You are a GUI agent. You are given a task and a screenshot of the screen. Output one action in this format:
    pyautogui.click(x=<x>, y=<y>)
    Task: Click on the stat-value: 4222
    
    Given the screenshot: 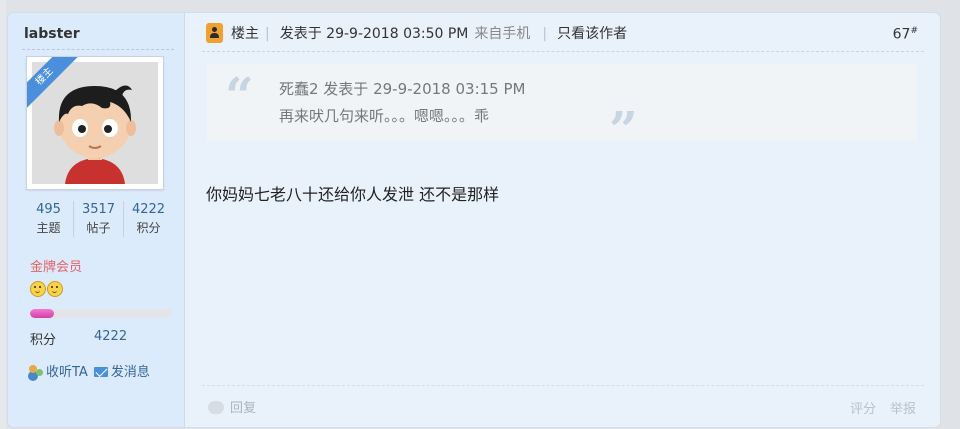 What is the action you would take?
    pyautogui.click(x=148, y=209)
    